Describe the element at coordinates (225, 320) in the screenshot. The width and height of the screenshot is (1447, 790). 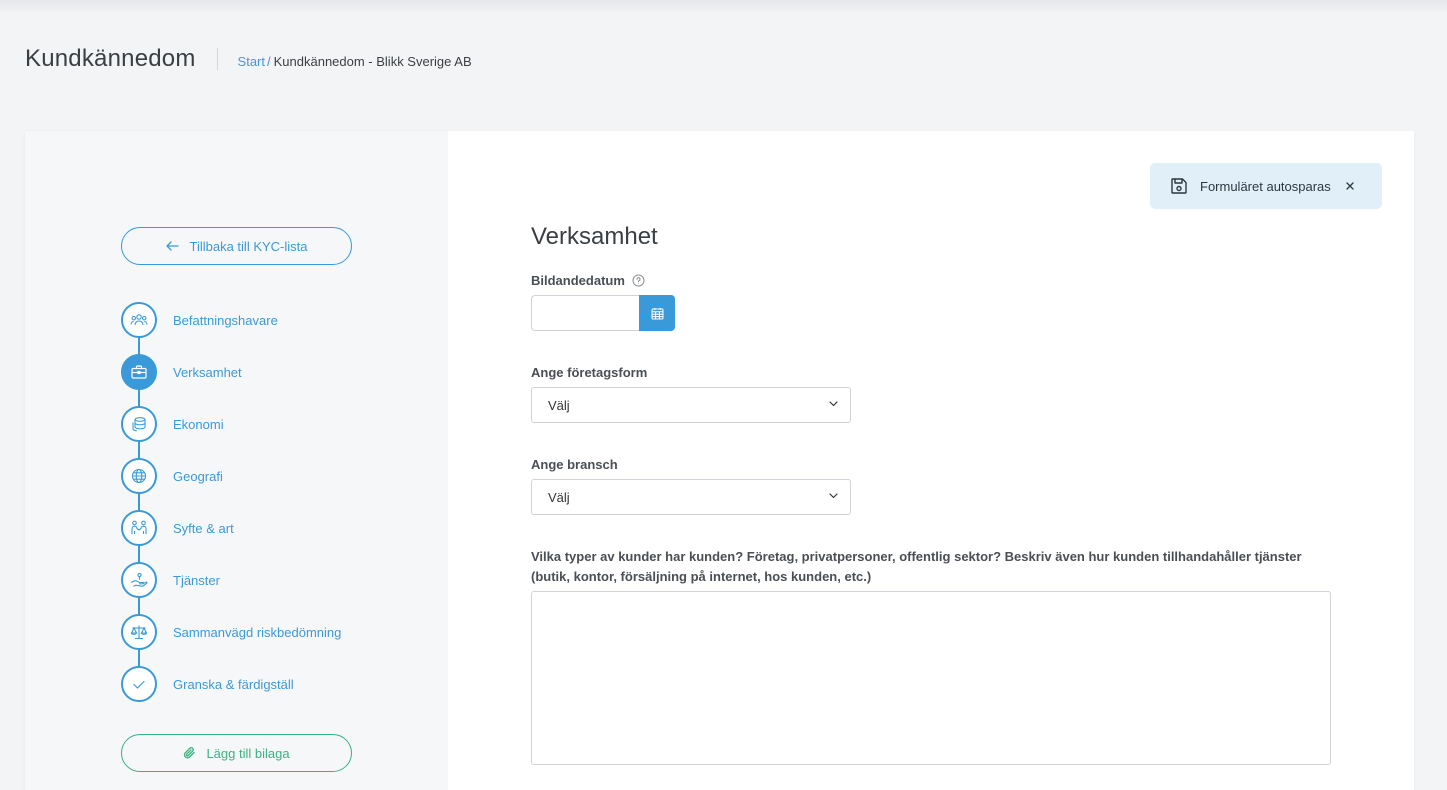
I see `step-label: Befattningshavare` at that location.